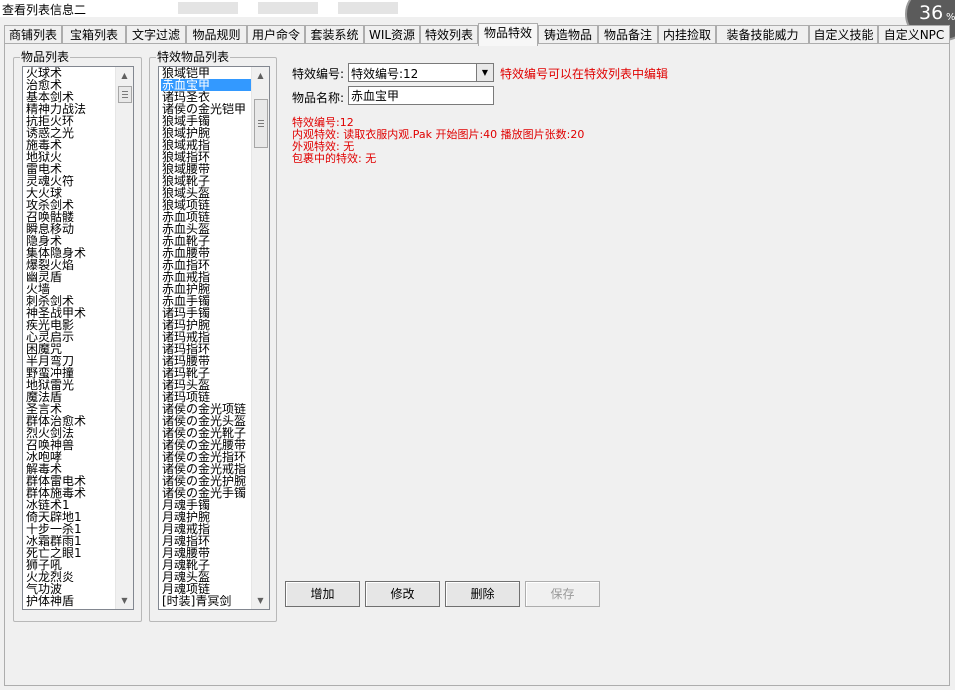 The height and width of the screenshot is (690, 955). Describe the element at coordinates (124, 338) in the screenshot. I see `item-list-scrollbar: ▲ ▼` at that location.